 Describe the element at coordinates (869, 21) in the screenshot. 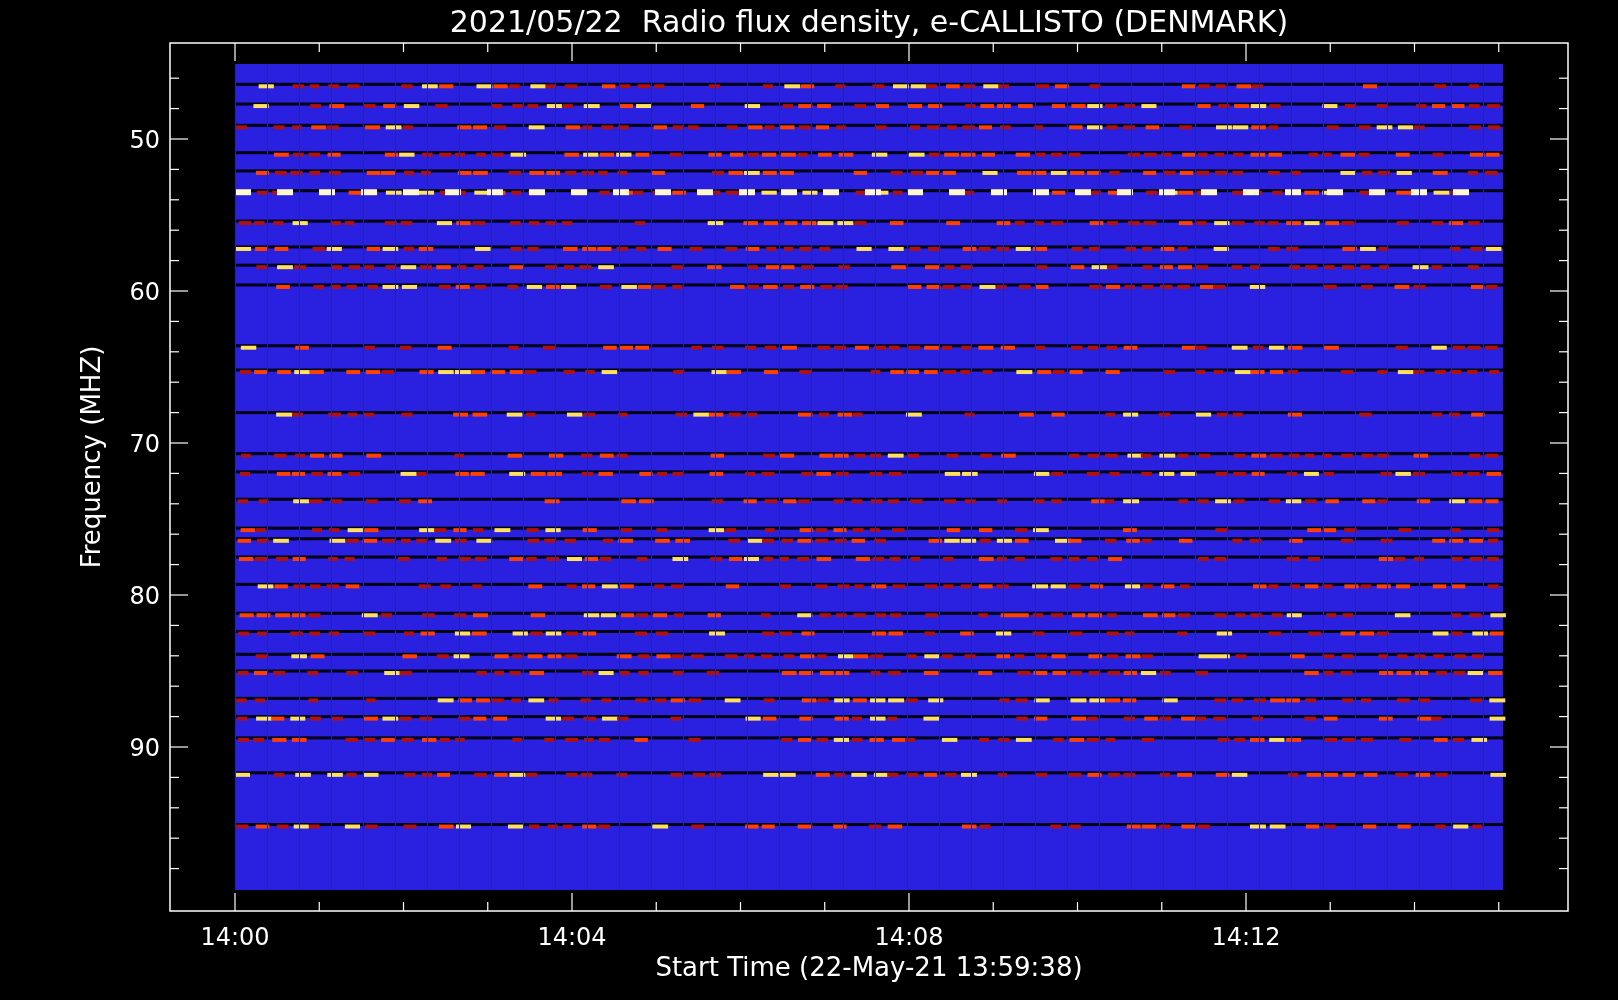

I see `chart-title: 2021/05/22 Radio flux density, e-CALLISTO (DENMARK)` at that location.